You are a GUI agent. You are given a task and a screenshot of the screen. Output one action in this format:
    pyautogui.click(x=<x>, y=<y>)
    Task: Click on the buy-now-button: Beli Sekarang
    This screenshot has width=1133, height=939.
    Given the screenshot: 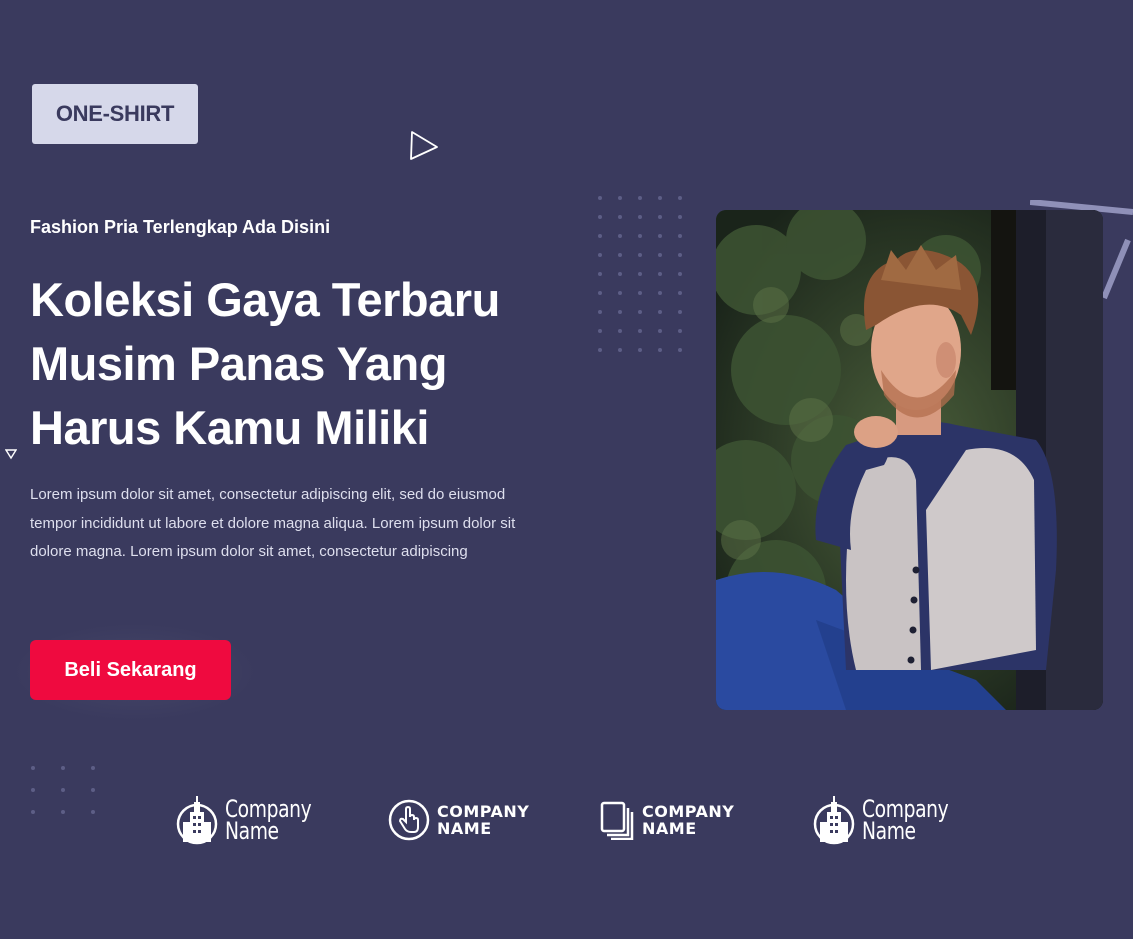 What is the action you would take?
    pyautogui.click(x=130, y=670)
    